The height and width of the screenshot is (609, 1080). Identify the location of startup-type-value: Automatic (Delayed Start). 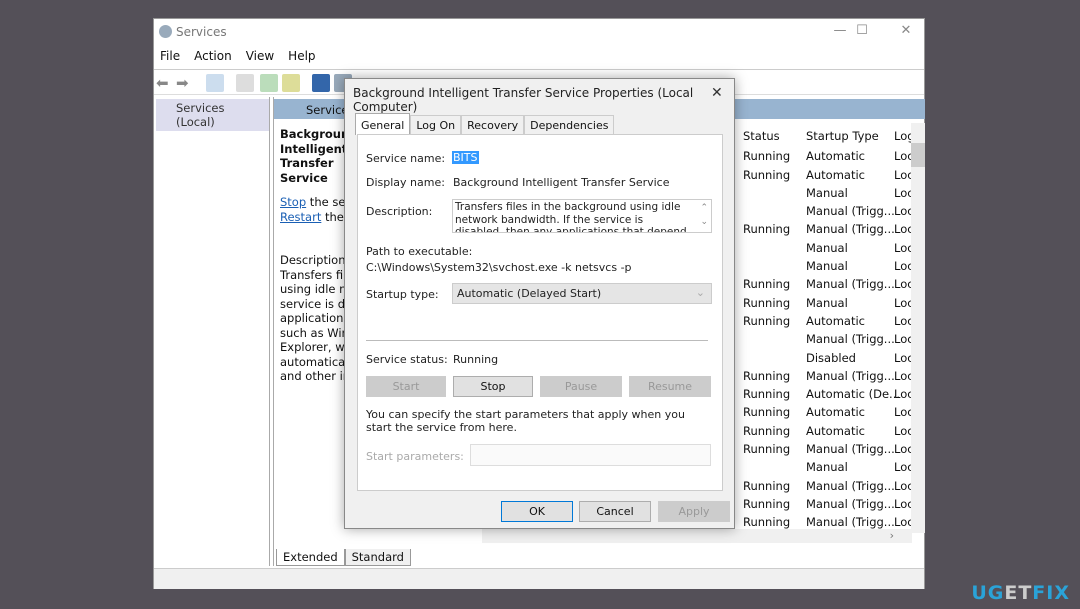
(529, 293).